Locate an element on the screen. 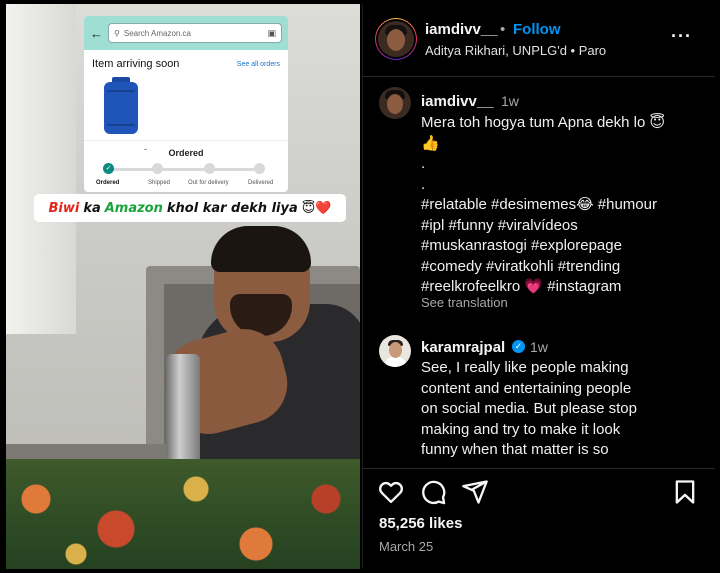 This screenshot has height=573, width=720. comment-line: content and entertaining people is located at coordinates (526, 388).